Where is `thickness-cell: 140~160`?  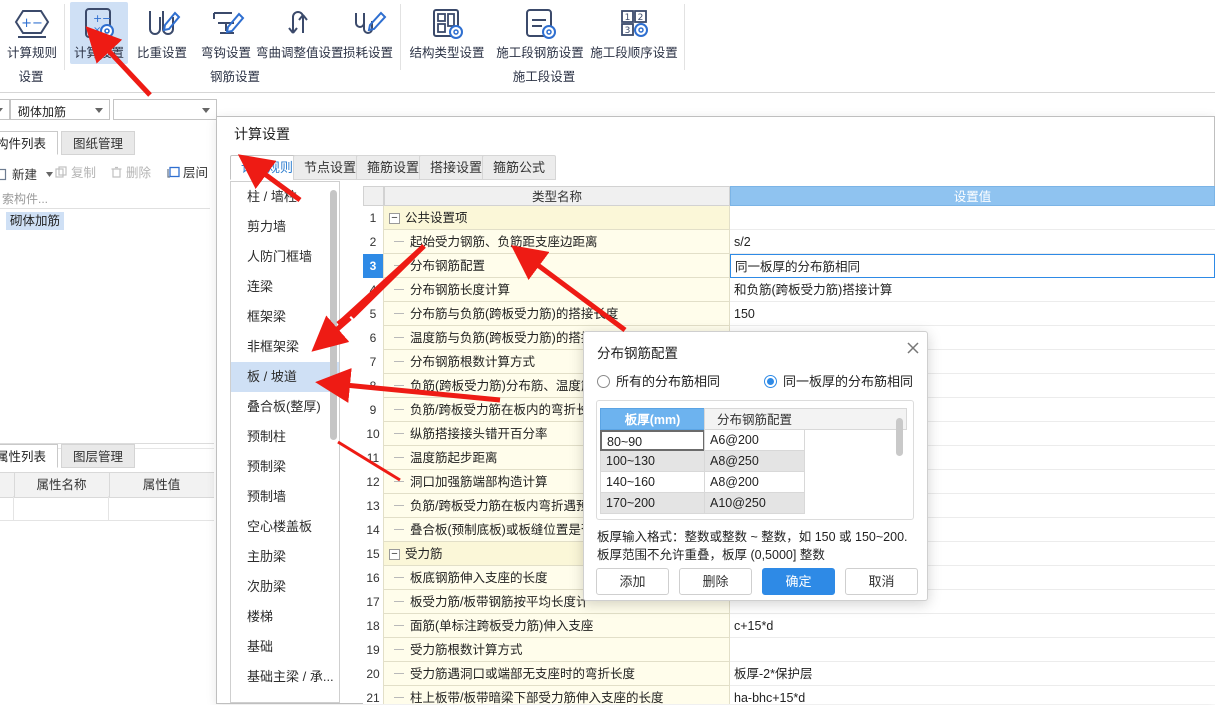
thickness-cell: 140~160 is located at coordinates (652, 482).